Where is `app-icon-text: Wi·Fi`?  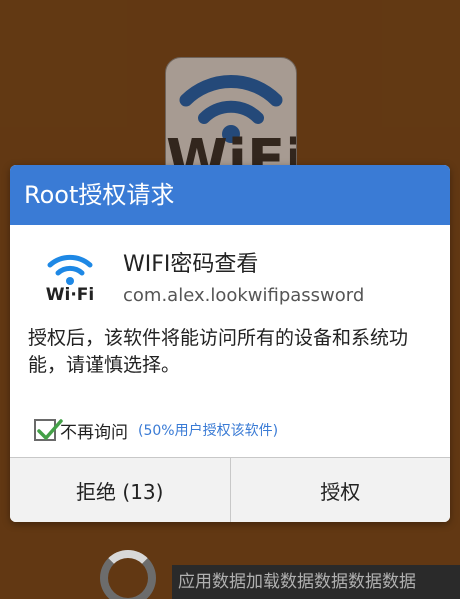 app-icon-text: Wi·Fi is located at coordinates (70, 295).